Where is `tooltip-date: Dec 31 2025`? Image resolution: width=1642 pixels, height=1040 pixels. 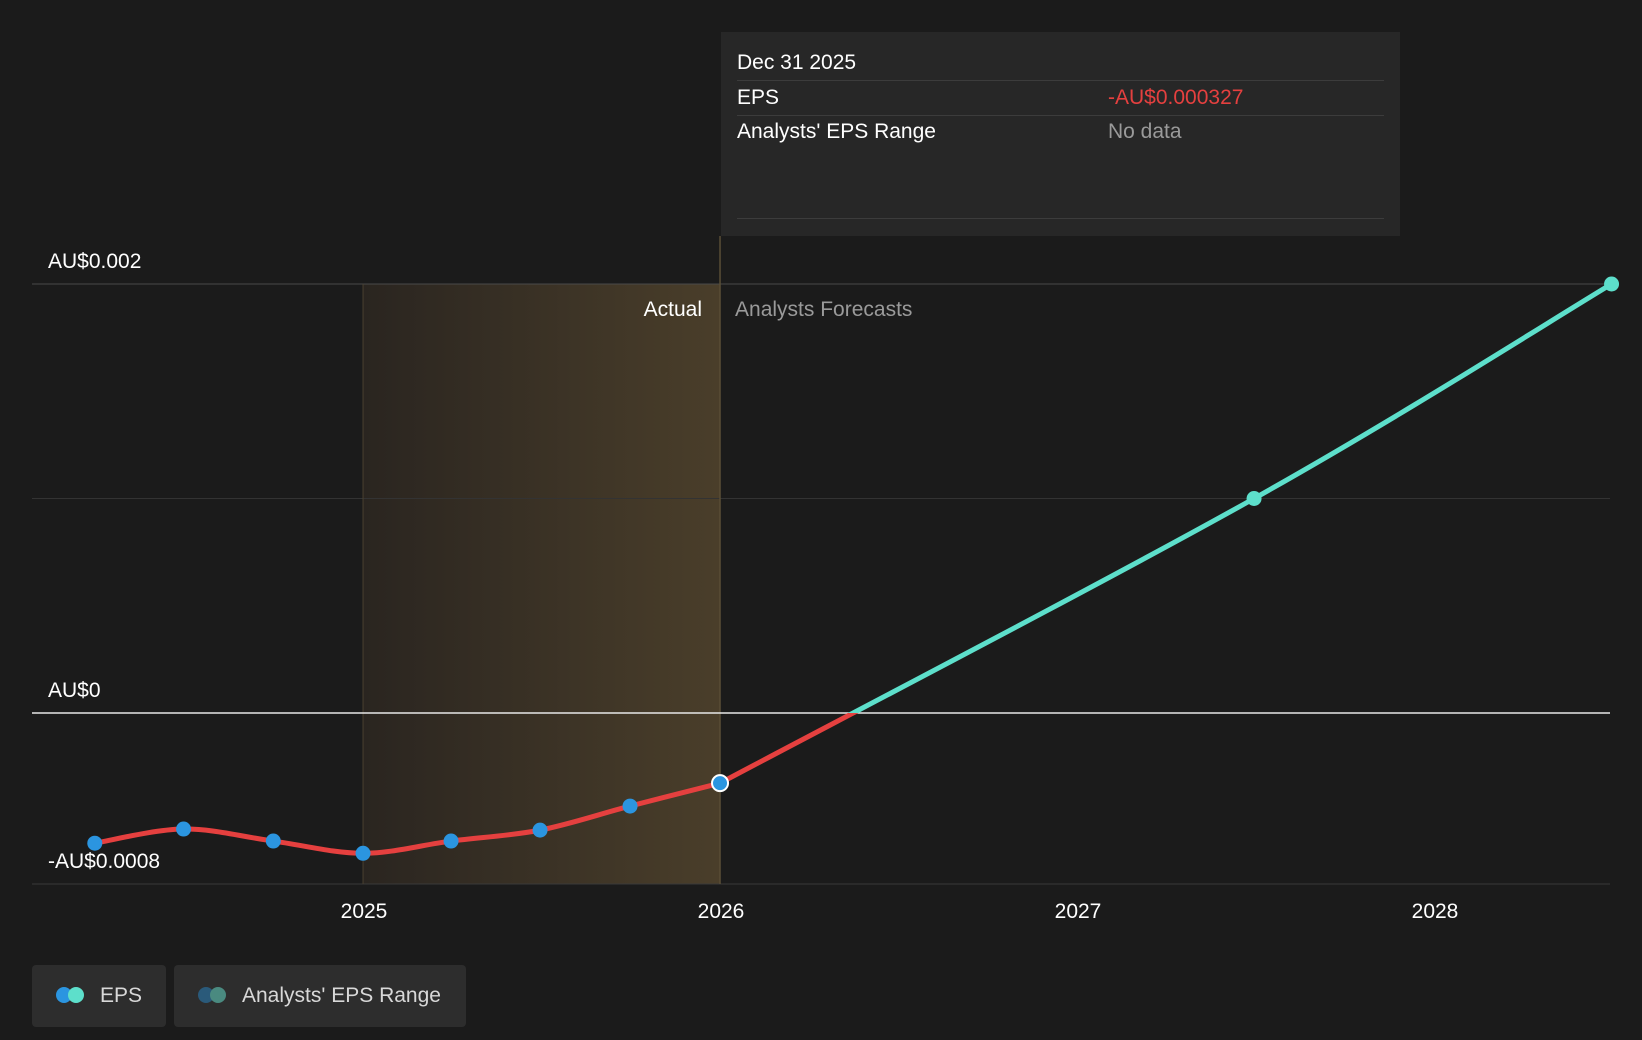
tooltip-date: Dec 31 2025 is located at coordinates (1060, 63).